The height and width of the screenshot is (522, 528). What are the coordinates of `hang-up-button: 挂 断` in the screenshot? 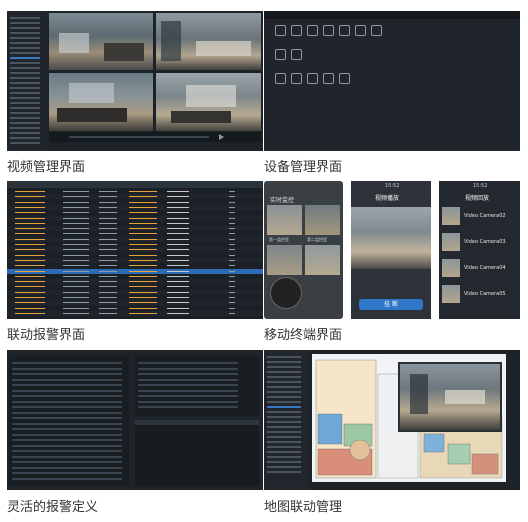 It's located at (391, 304).